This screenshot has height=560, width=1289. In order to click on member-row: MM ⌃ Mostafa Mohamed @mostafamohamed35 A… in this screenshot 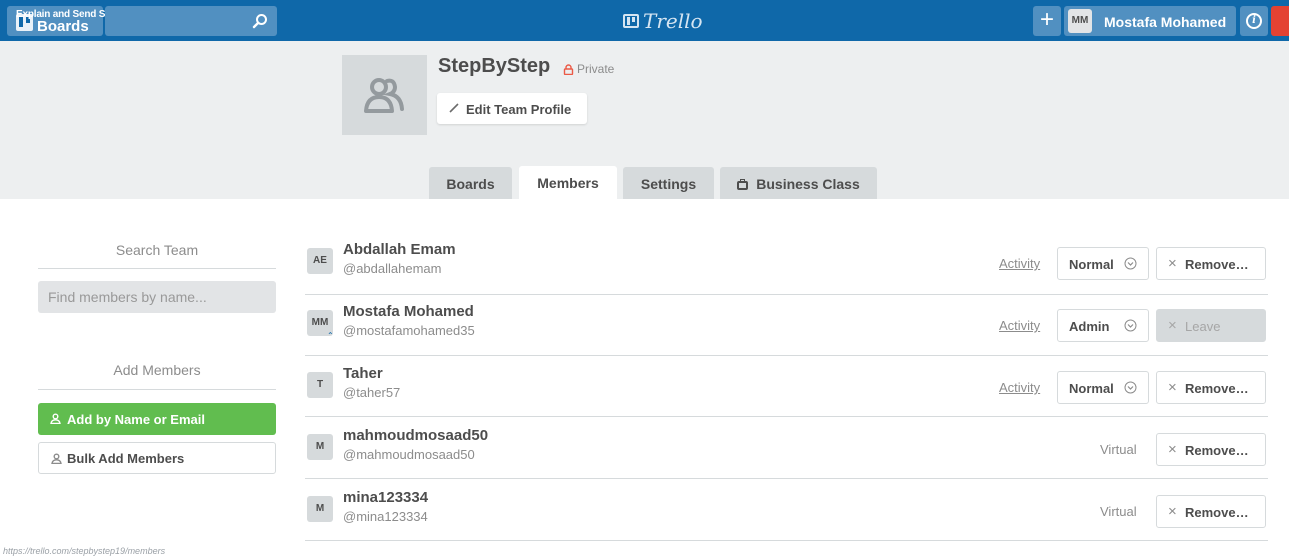, I will do `click(786, 329)`.